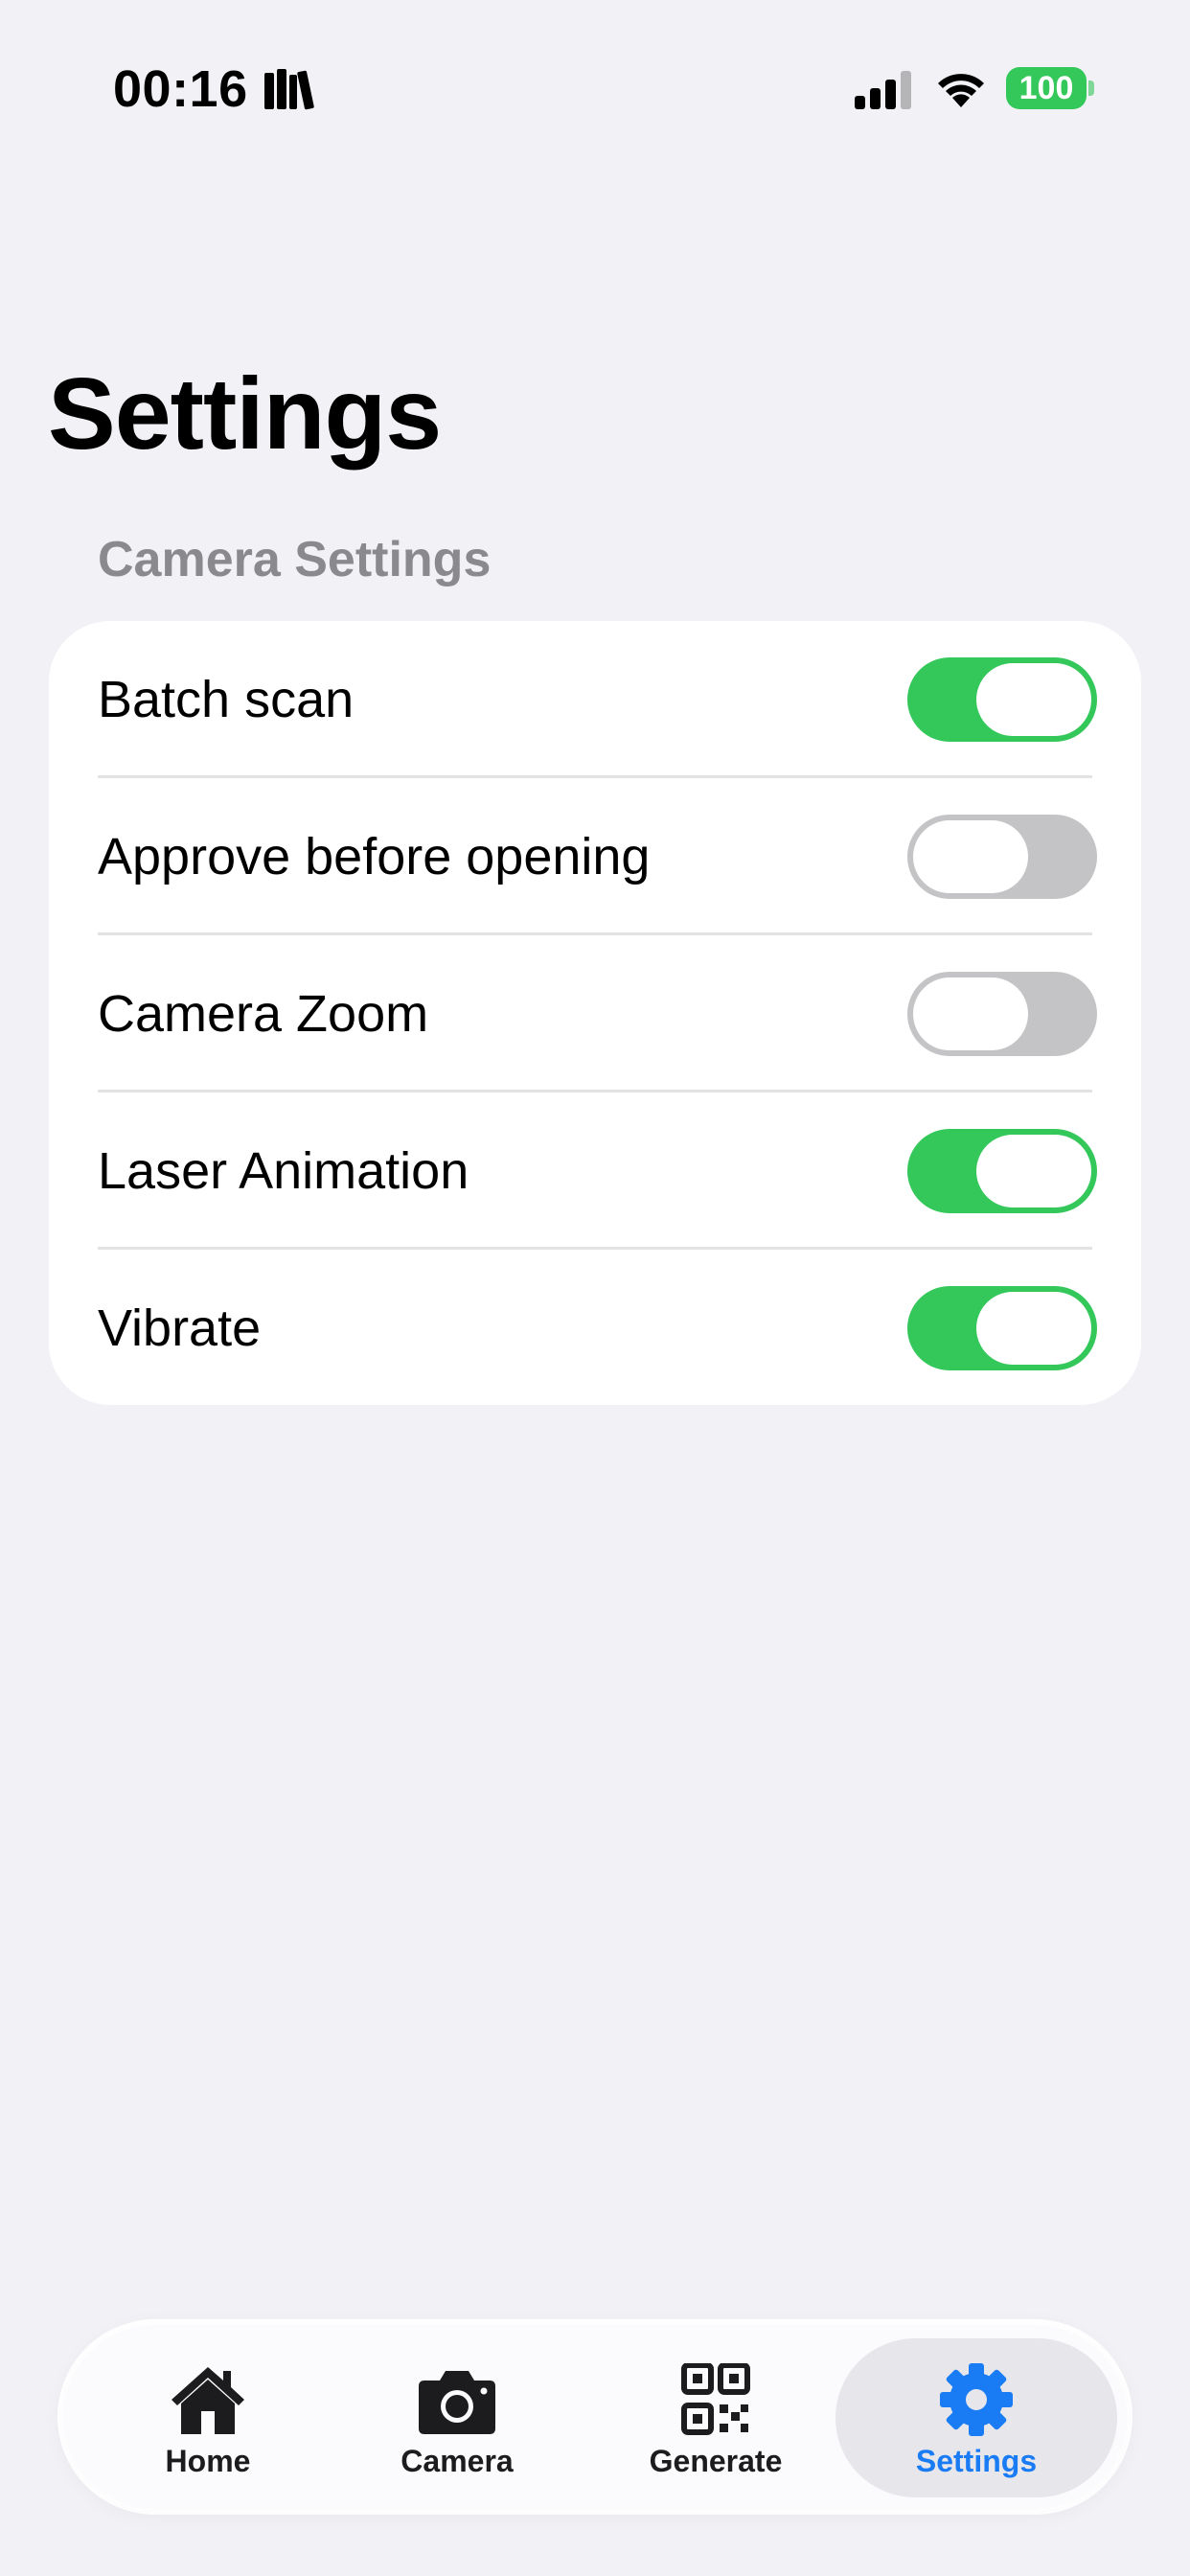 The height and width of the screenshot is (2576, 1190). I want to click on tab-generate: Generate, so click(716, 2417).